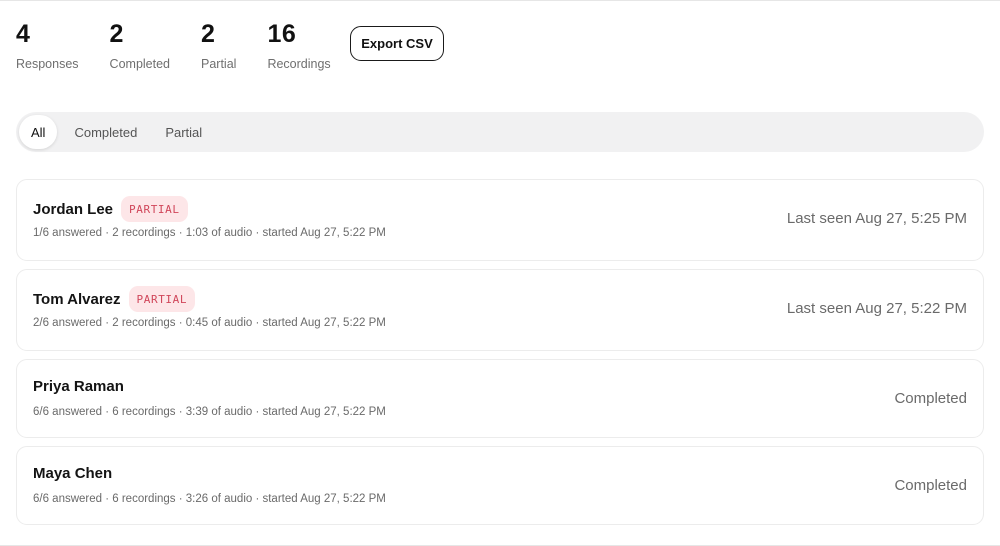 This screenshot has width=1000, height=546. Describe the element at coordinates (298, 45) in the screenshot. I see `stat-recordings: 16 Recordings` at that location.